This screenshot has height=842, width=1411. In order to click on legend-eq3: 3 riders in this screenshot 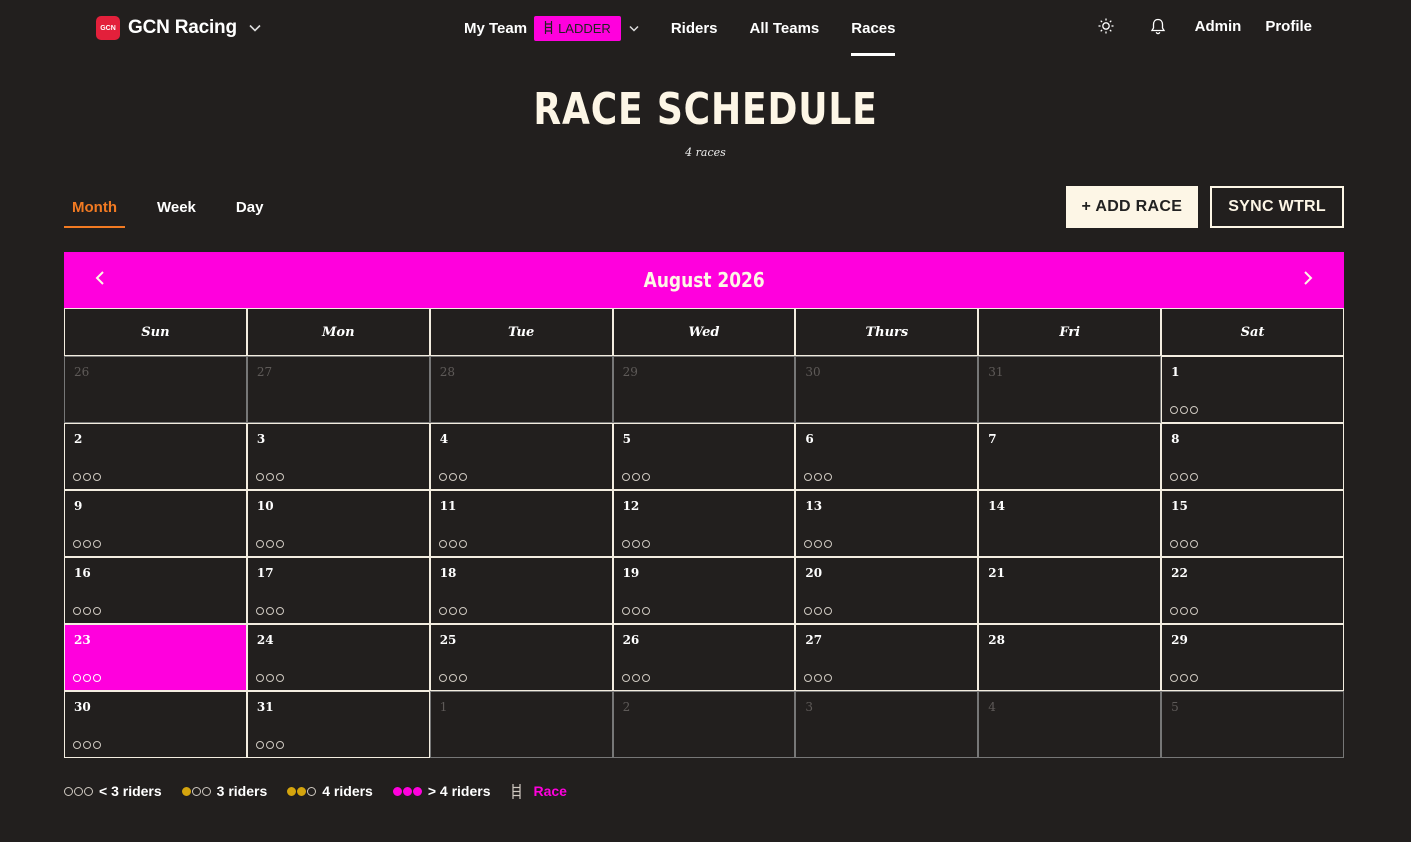, I will do `click(224, 791)`.